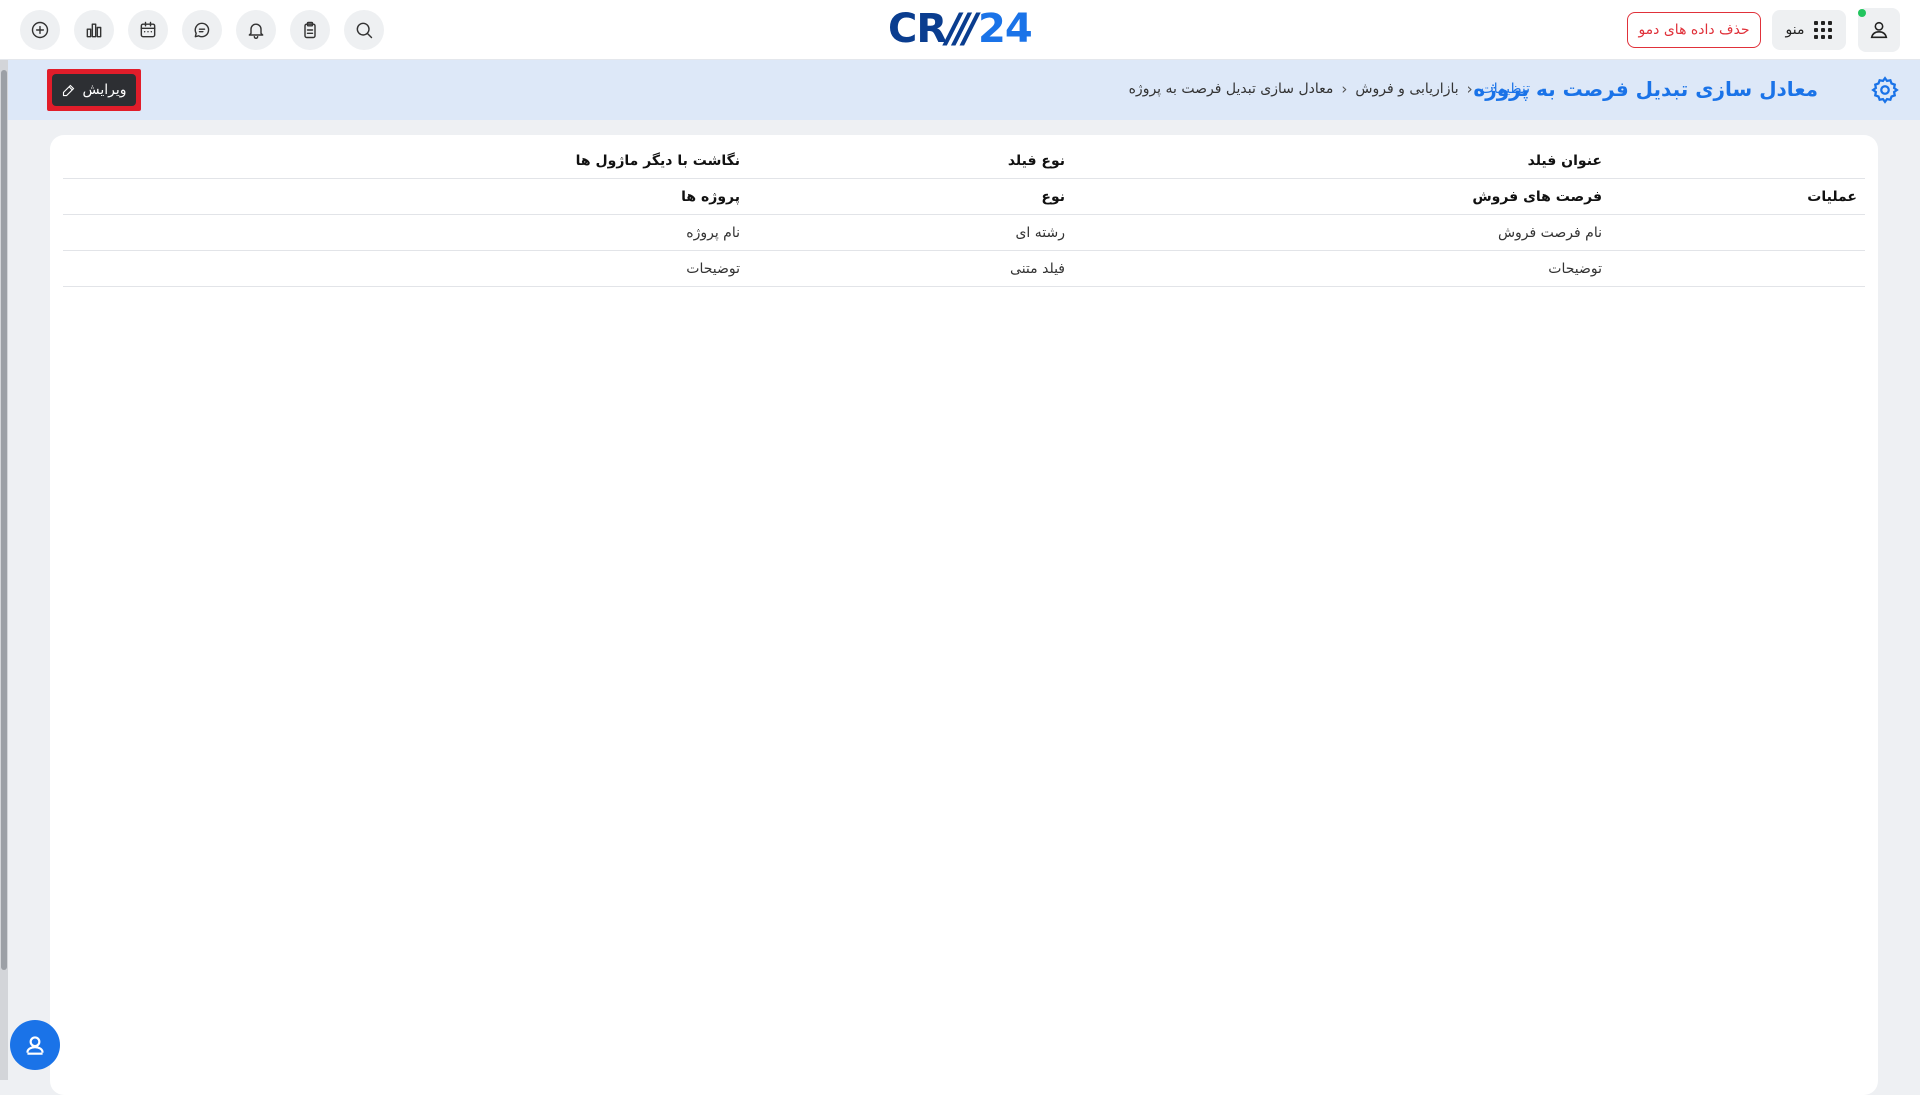 The width and height of the screenshot is (1920, 1095). Describe the element at coordinates (1231, 89) in the screenshot. I see `breadcrumb-item-current: معادل سازی تبدیل فرصت به پروژه` at that location.